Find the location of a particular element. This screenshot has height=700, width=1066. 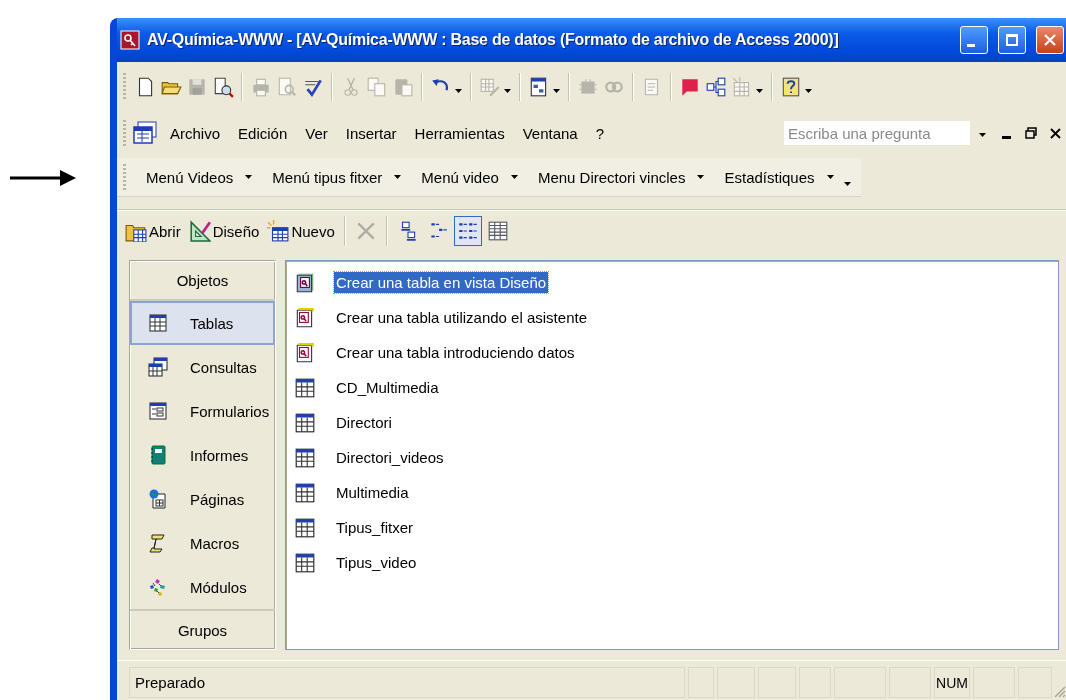

menu-item: Menú tipus fitxer is located at coordinates (337, 177).